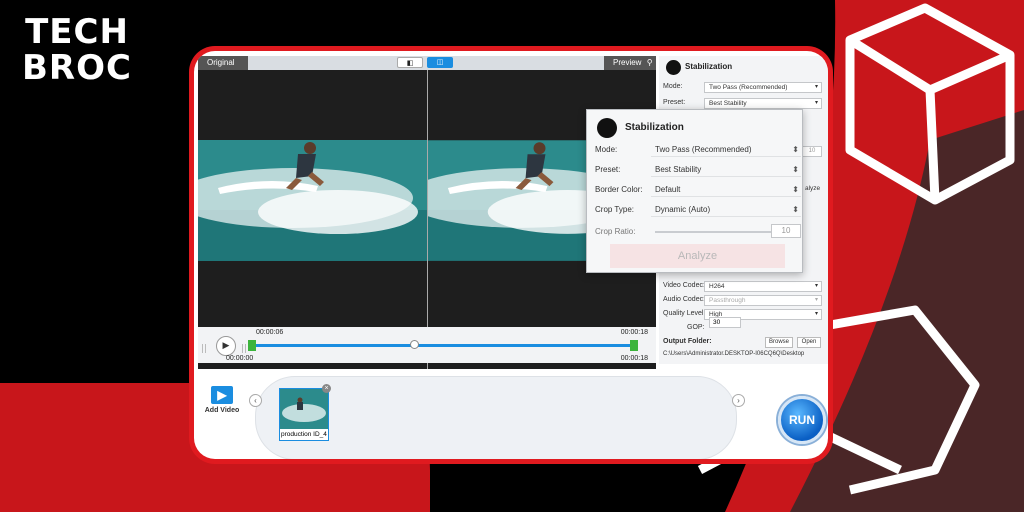 Image resolution: width=1024 pixels, height=512 pixels. What do you see at coordinates (697, 256) in the screenshot?
I see `analyze-button: Analyze` at bounding box center [697, 256].